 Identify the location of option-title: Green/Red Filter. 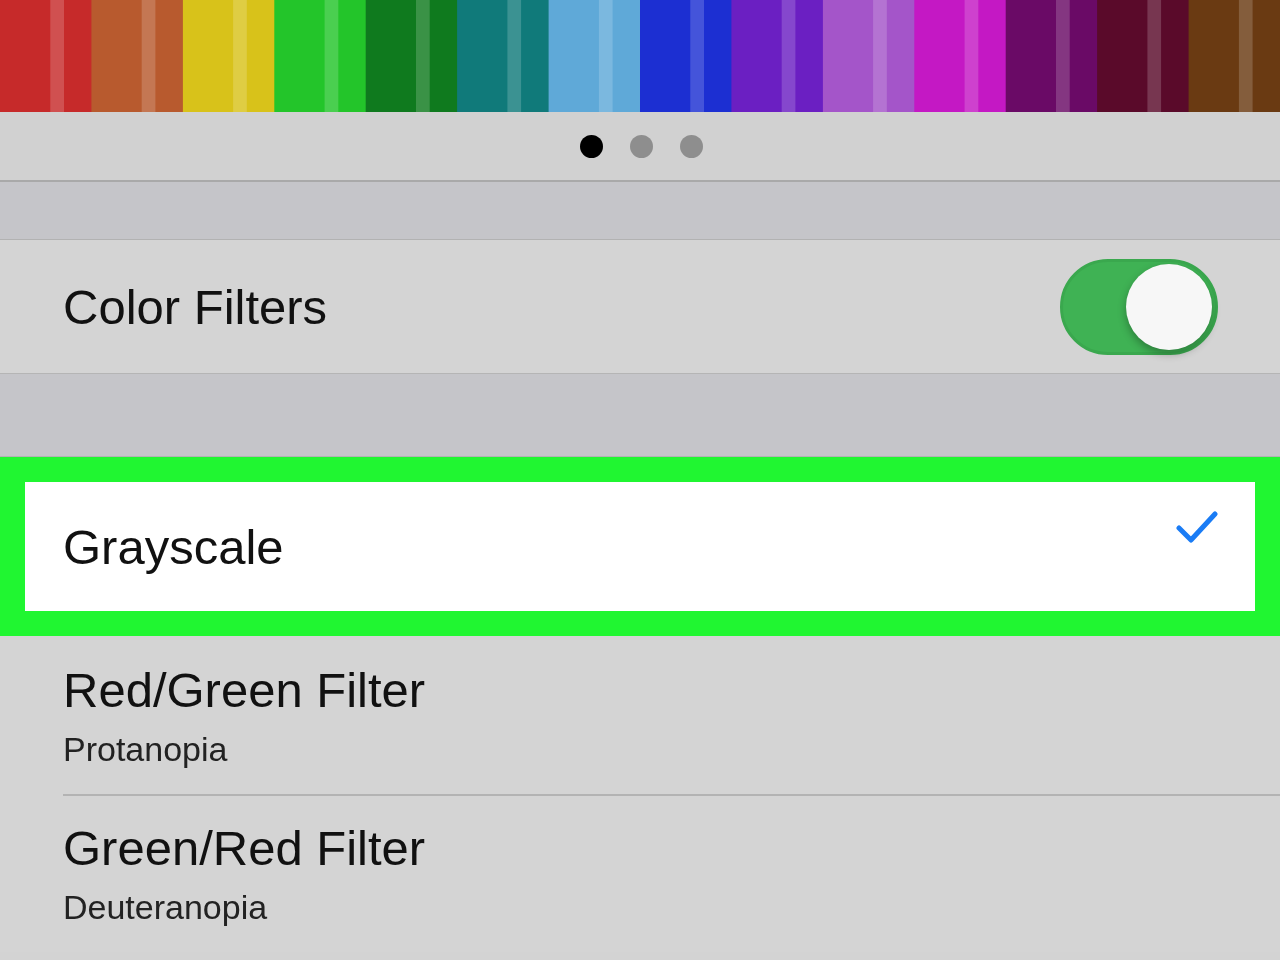
(244, 847).